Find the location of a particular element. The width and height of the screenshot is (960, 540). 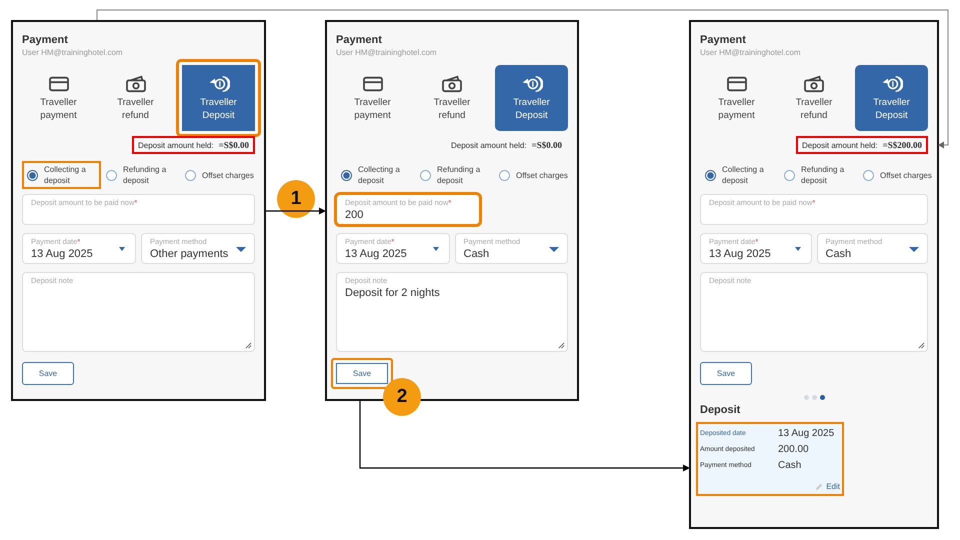

step-badge: 2 is located at coordinates (402, 397).